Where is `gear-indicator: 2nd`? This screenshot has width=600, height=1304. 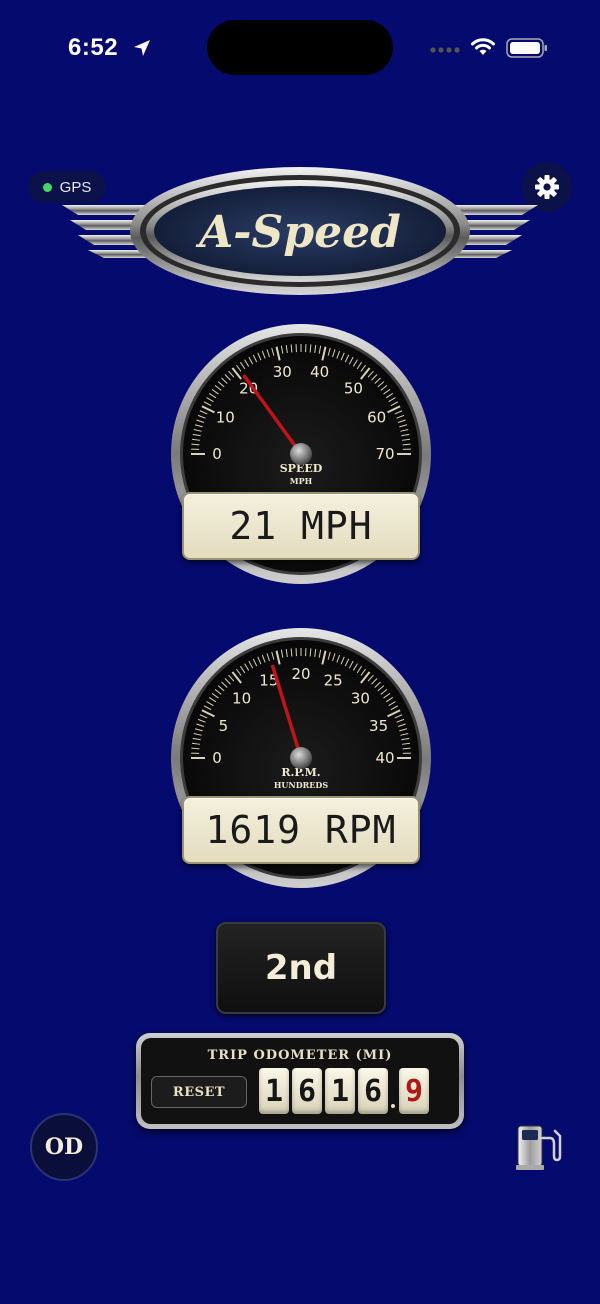 gear-indicator: 2nd is located at coordinates (301, 968).